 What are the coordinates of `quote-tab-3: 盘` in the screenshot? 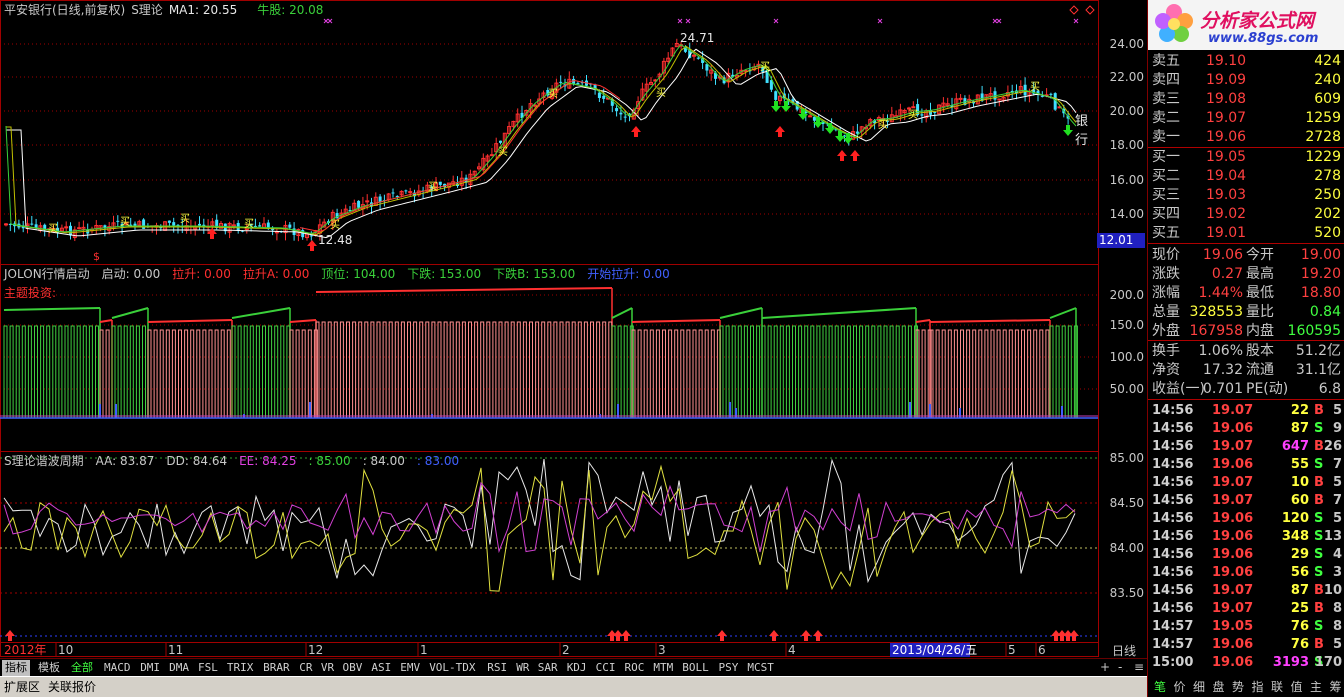 It's located at (1219, 686).